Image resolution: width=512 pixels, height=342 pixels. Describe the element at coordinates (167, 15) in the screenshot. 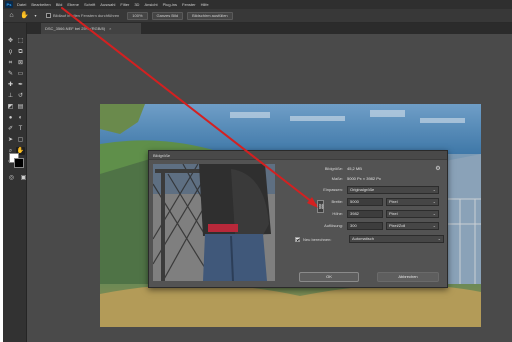

I see `fit-screen-button: Ganzes Bild` at that location.